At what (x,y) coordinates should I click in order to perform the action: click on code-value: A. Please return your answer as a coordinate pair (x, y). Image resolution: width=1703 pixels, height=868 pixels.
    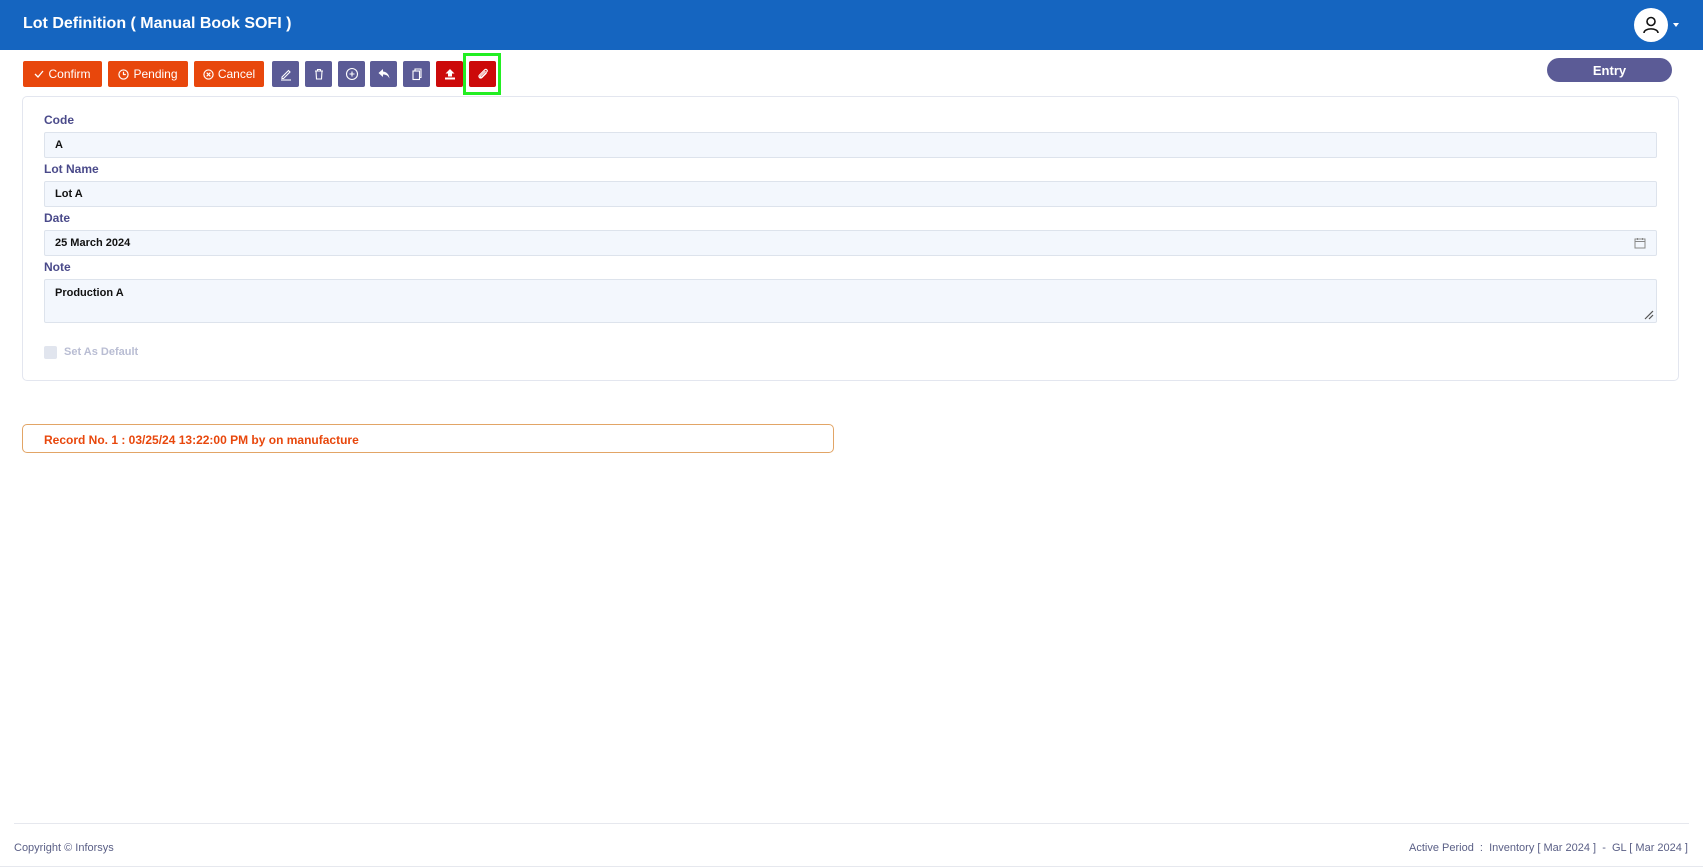
    Looking at the image, I should click on (59, 145).